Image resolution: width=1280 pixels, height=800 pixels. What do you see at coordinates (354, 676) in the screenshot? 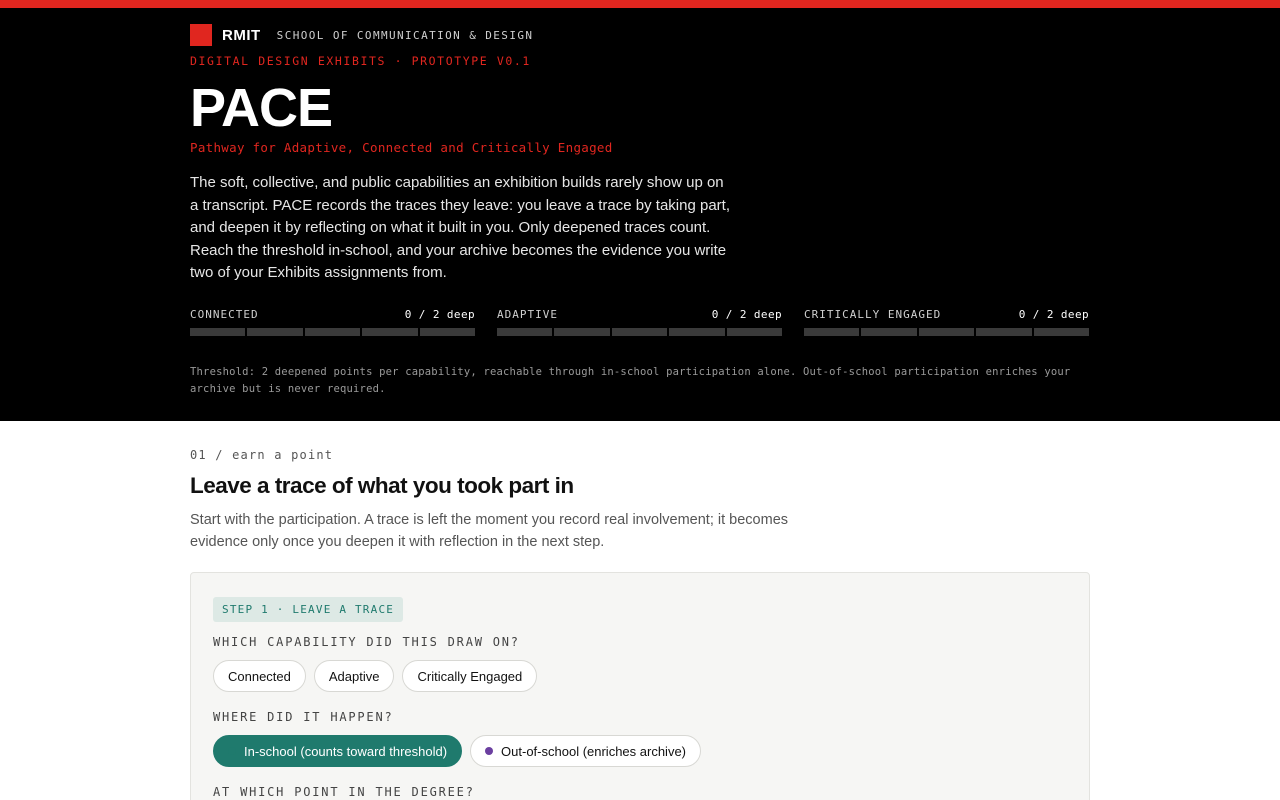
I see `capability-chip-adaptive: Adaptive` at bounding box center [354, 676].